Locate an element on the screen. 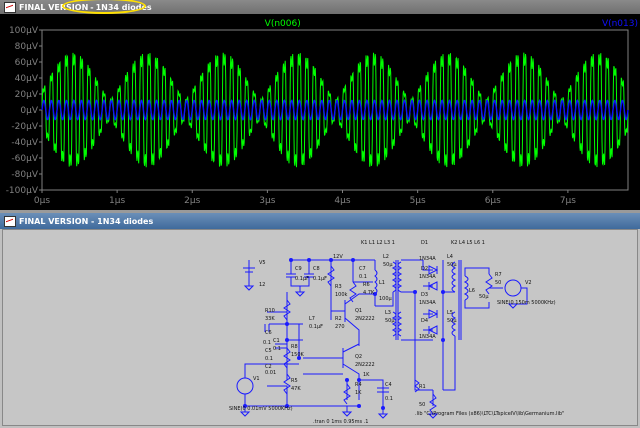 Image resolution: width=640 pixels, height=428 pixels. schematic-label-c7val: 0.1 is located at coordinates (363, 277).